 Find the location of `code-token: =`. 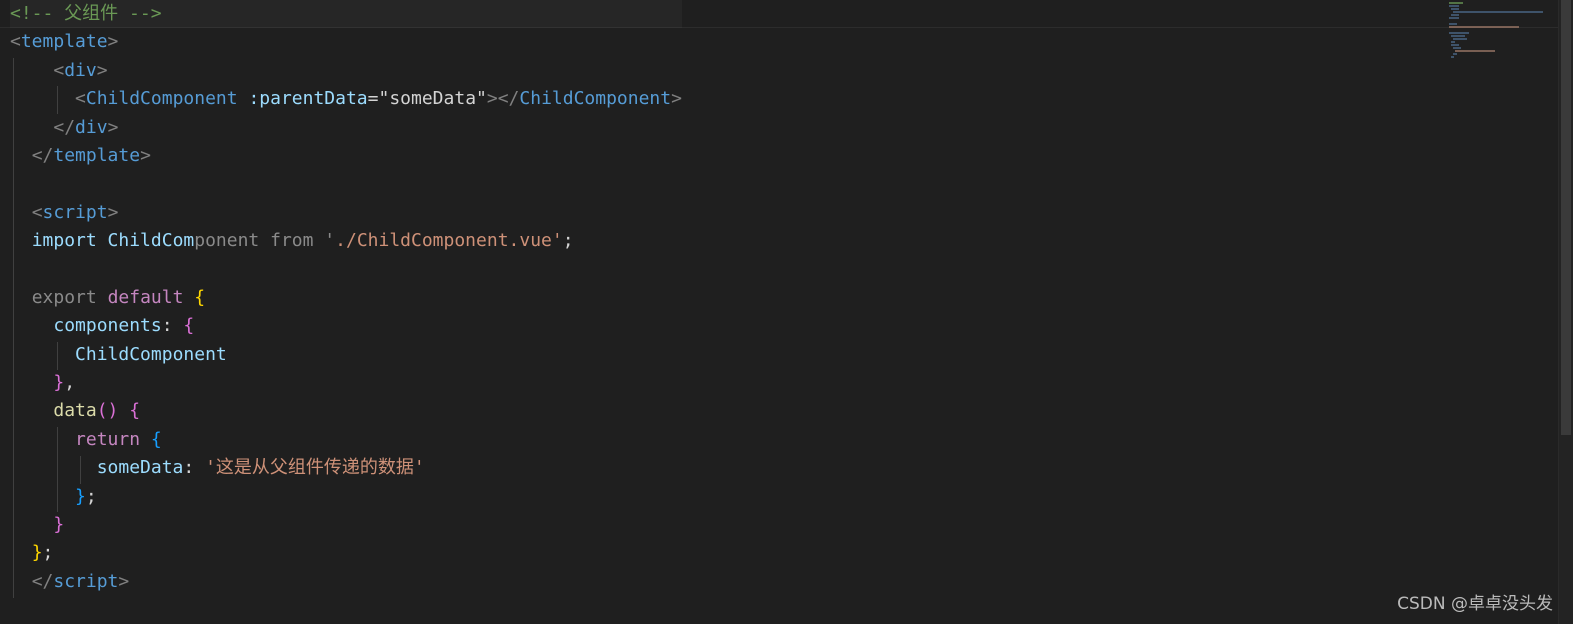

code-token: = is located at coordinates (373, 99).